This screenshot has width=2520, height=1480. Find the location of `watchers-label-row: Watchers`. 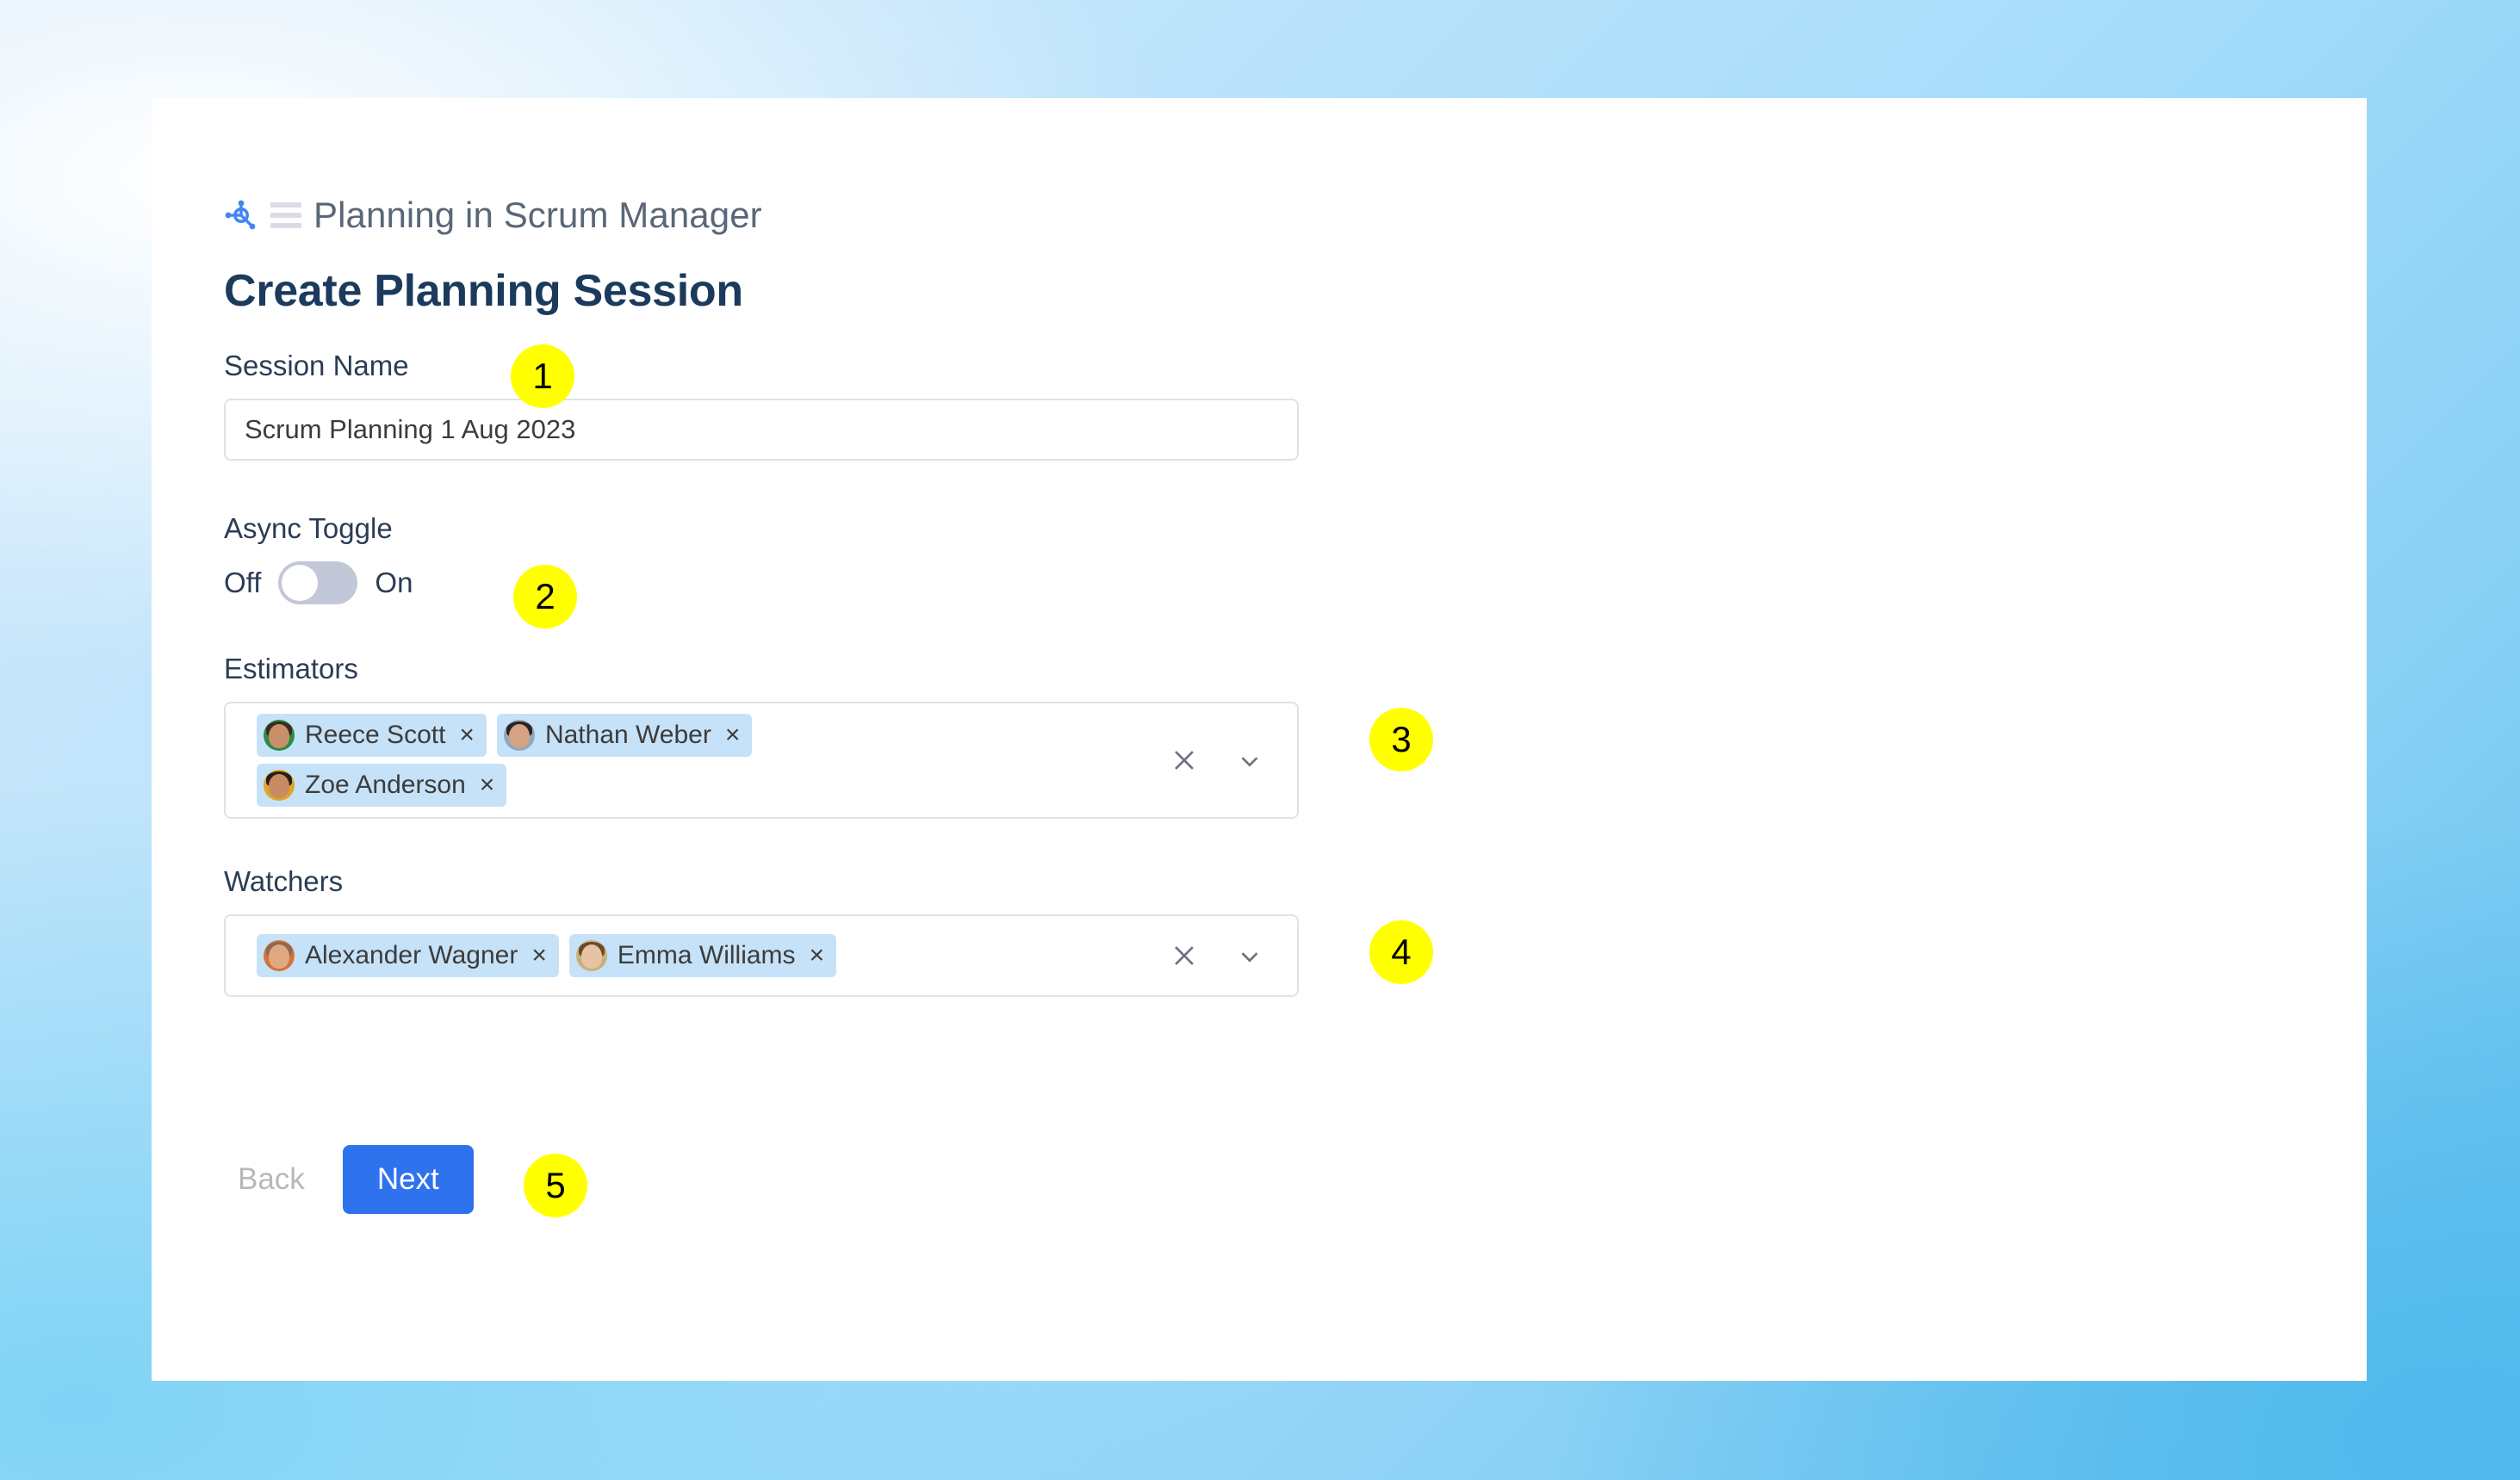

watchers-label-row: Watchers is located at coordinates (1269, 881).